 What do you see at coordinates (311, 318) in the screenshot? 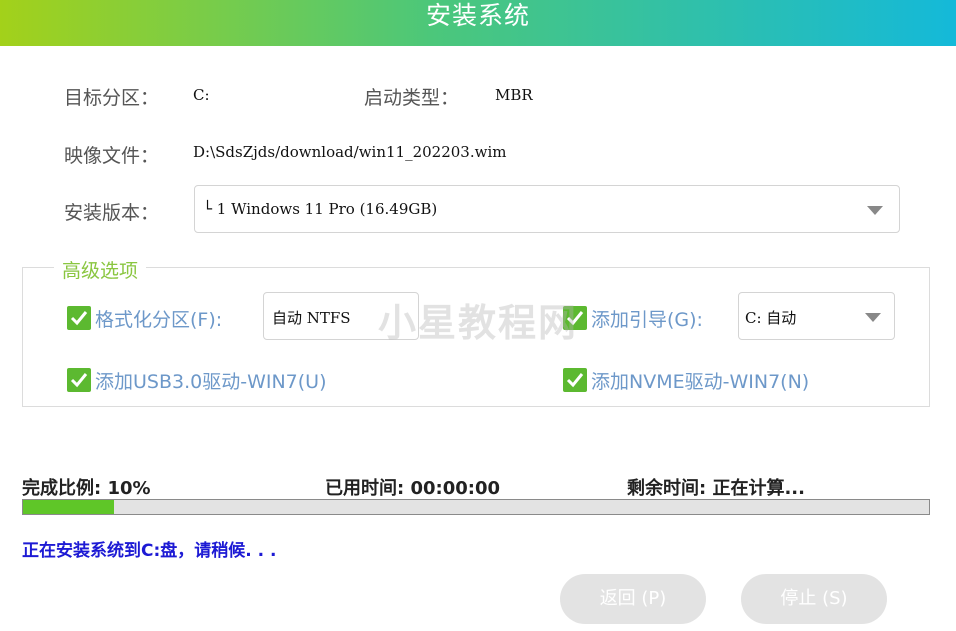
I see `filesystem-value: 自动 NTFS` at bounding box center [311, 318].